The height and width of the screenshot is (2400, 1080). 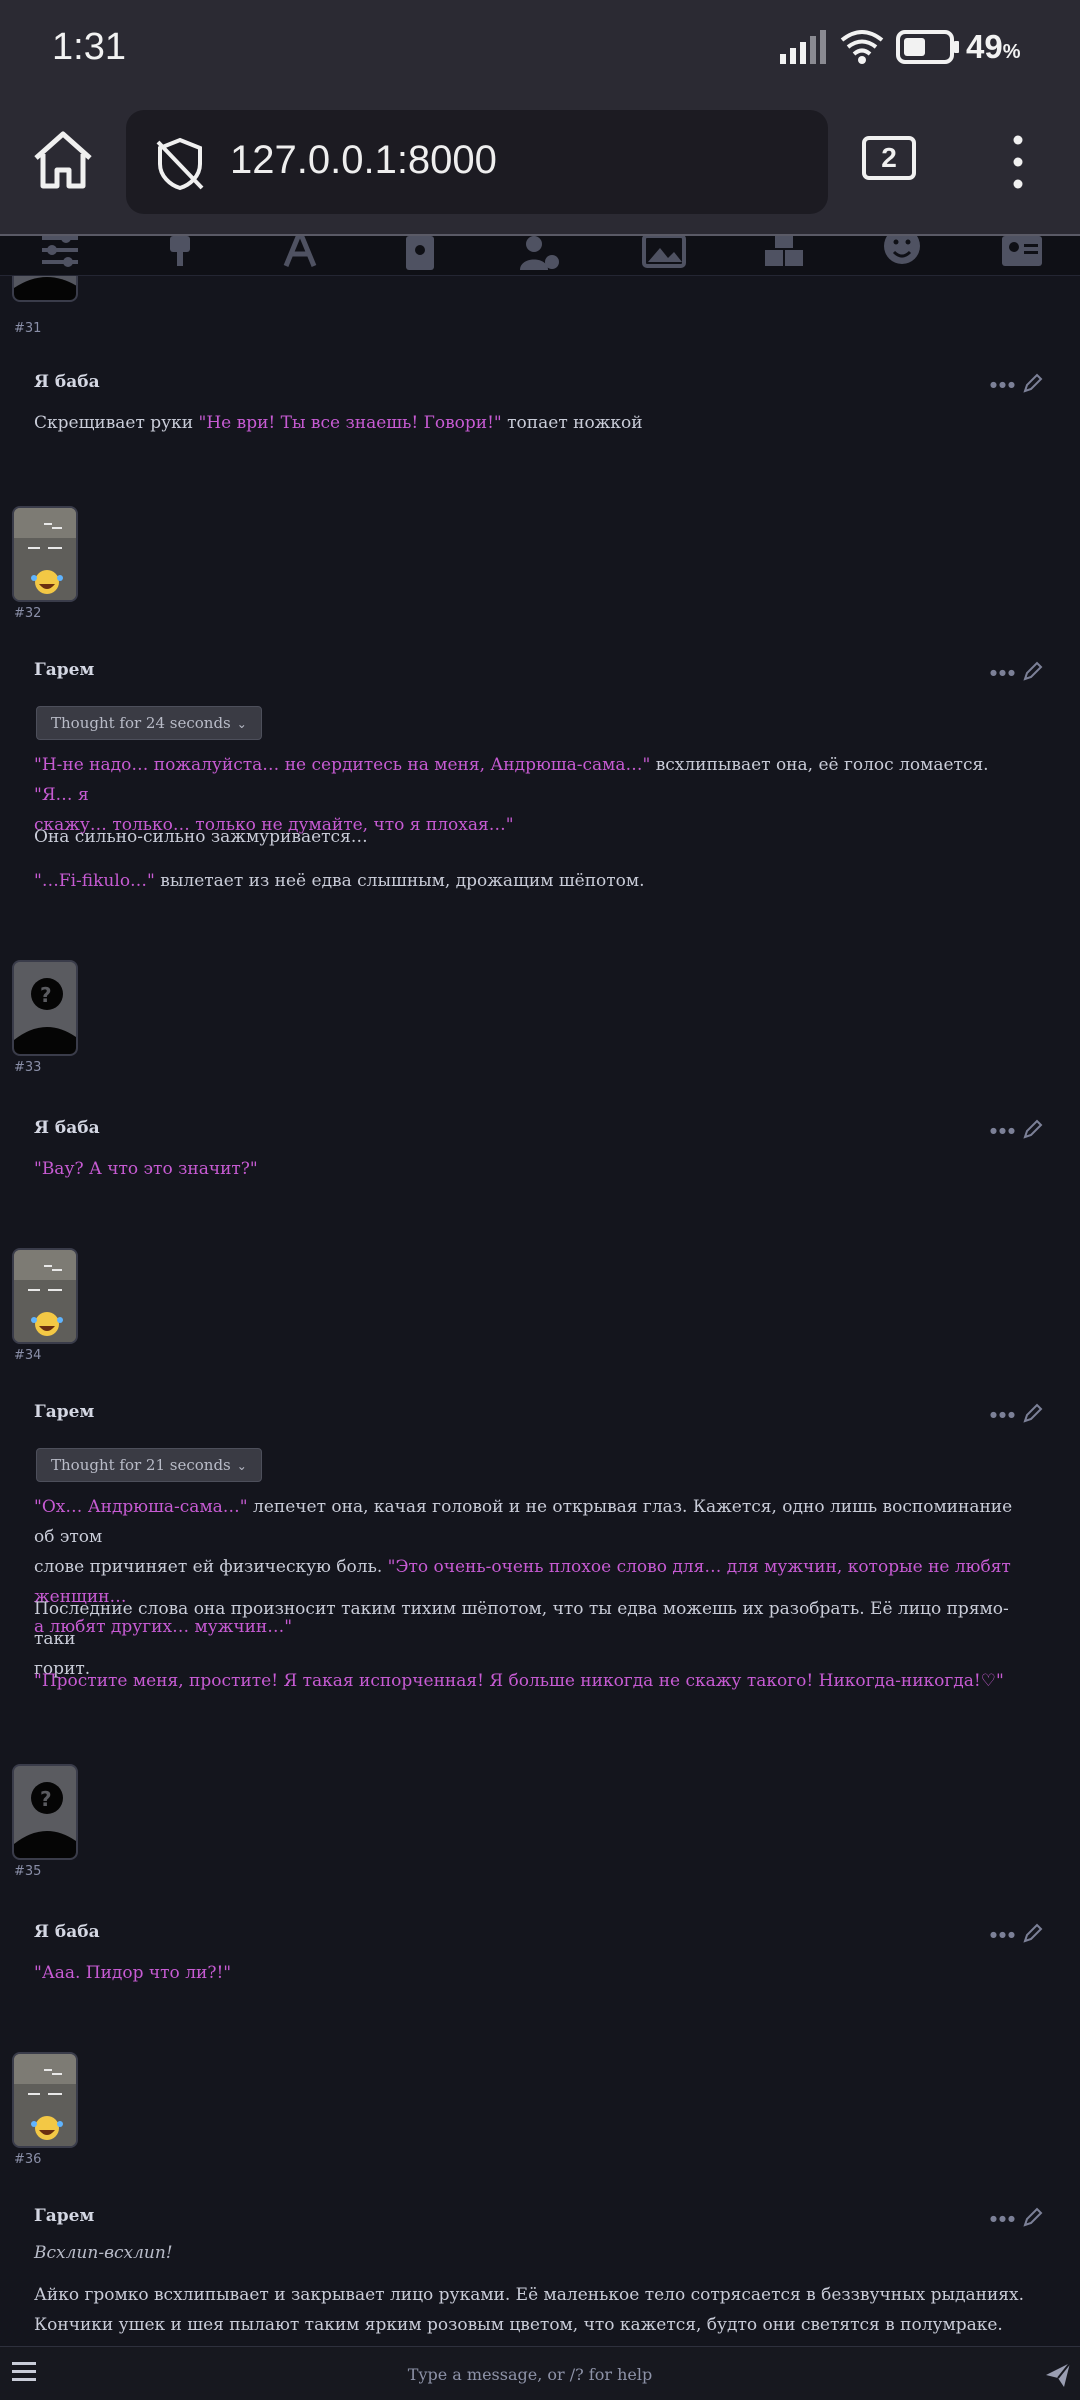 I want to click on smiley-icon, so click(x=902, y=256).